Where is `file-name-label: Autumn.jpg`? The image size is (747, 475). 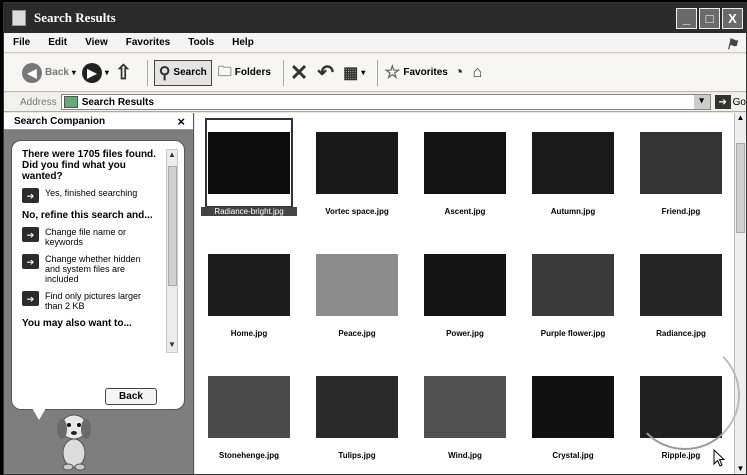
file-name-label: Autumn.jpg is located at coordinates (573, 211).